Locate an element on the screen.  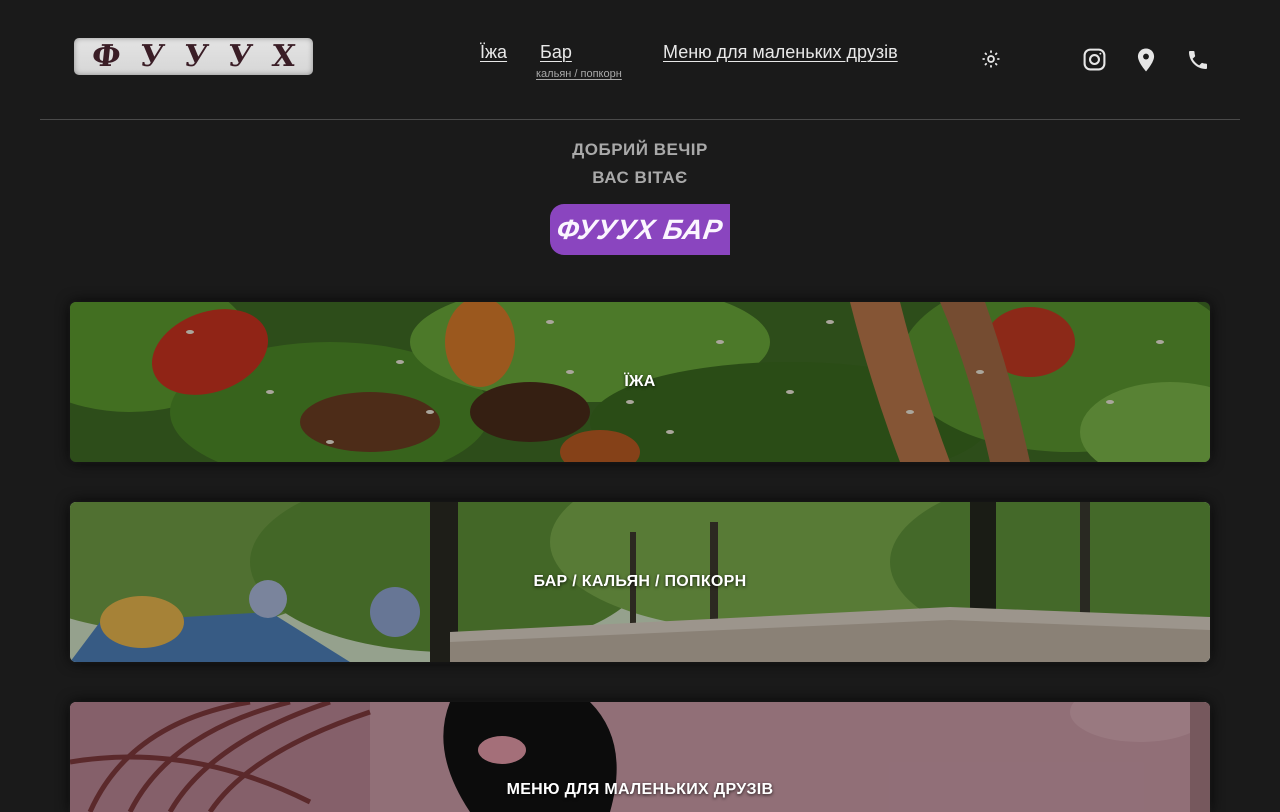
nav-link-kids: Меню для маленьких друзів is located at coordinates (780, 52).